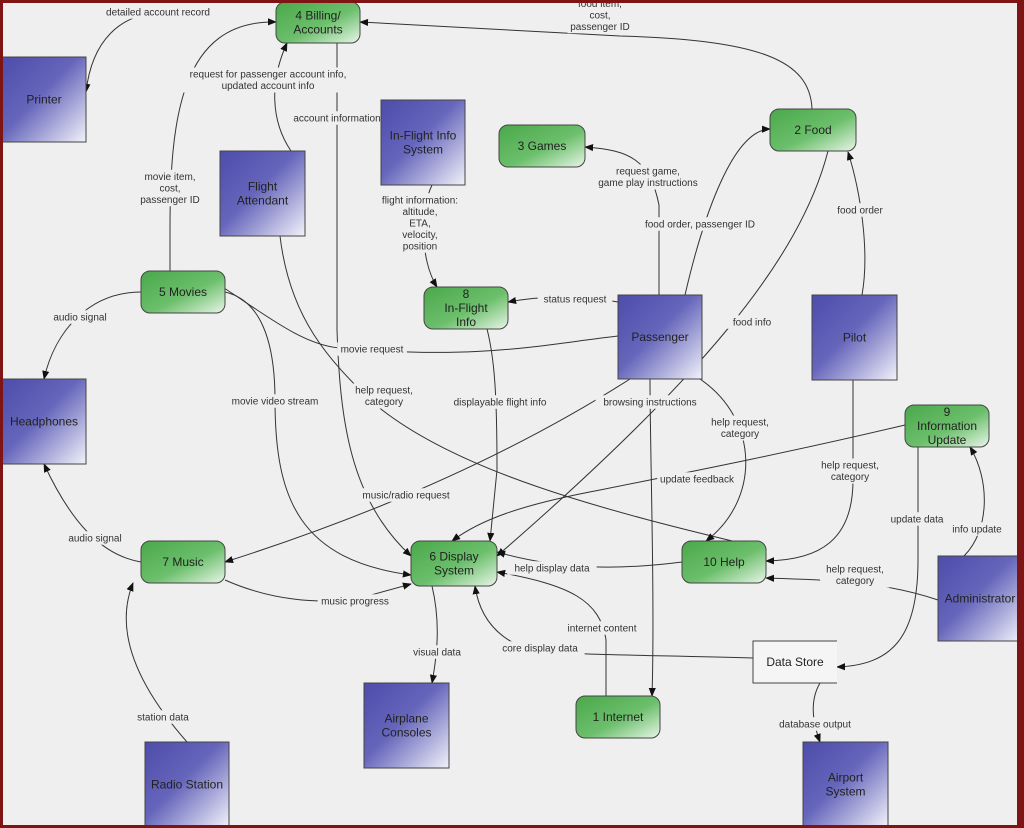  I want to click on flow-label: update data, so click(917, 519).